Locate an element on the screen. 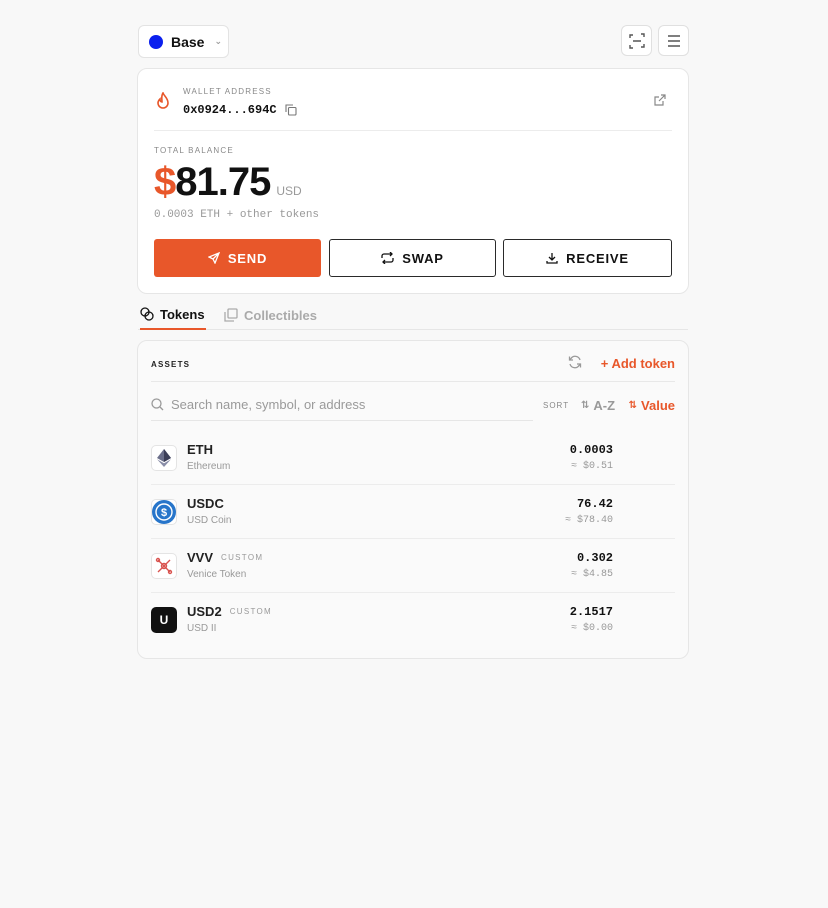 Image resolution: width=828 pixels, height=908 pixels. wallet-address-label: WALLET ADDRESS is located at coordinates (227, 91).